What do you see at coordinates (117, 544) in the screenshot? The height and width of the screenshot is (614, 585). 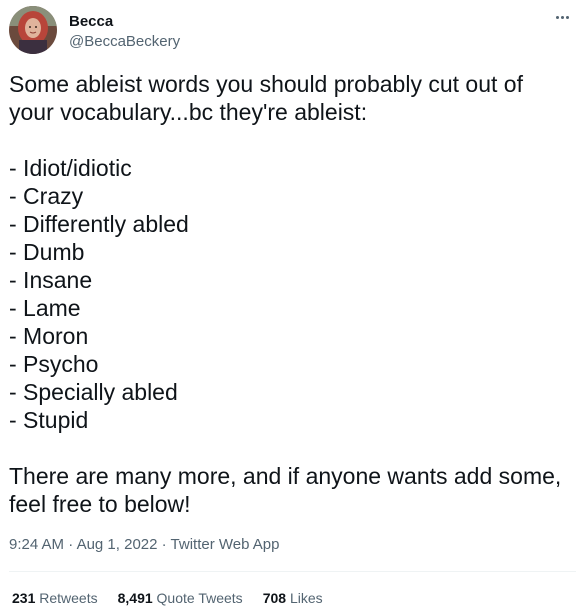 I see `tweet-date: Aug 1, 2022` at bounding box center [117, 544].